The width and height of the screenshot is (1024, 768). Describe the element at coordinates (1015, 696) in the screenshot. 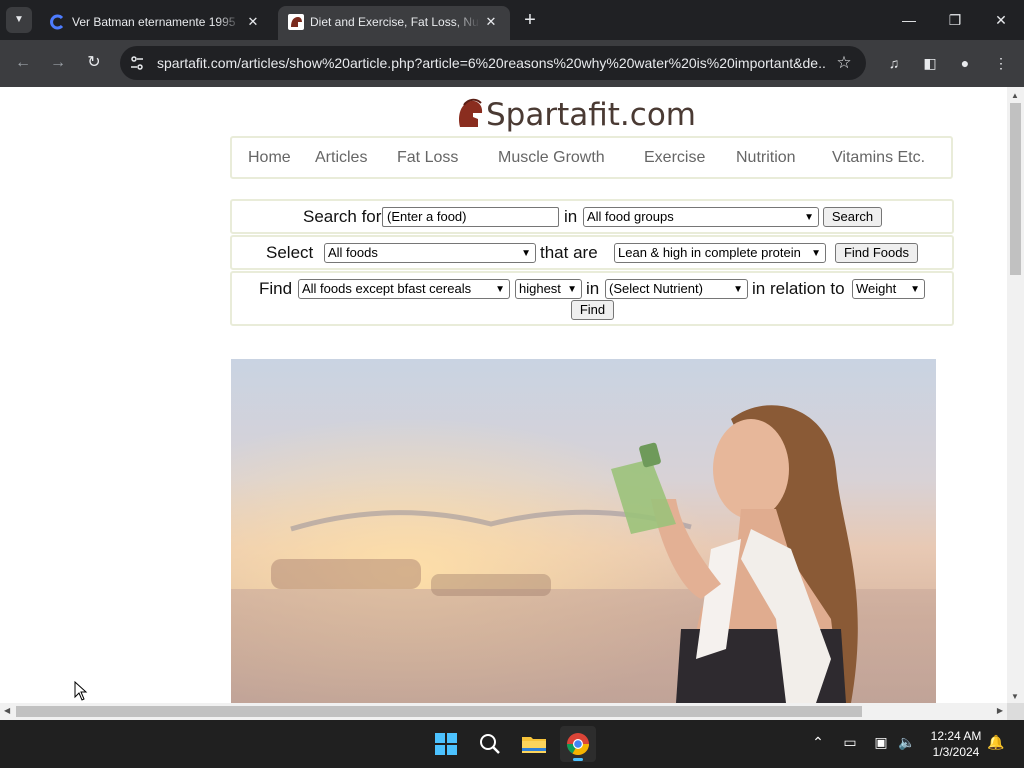

I see `scroll-down-icon: ▼` at that location.